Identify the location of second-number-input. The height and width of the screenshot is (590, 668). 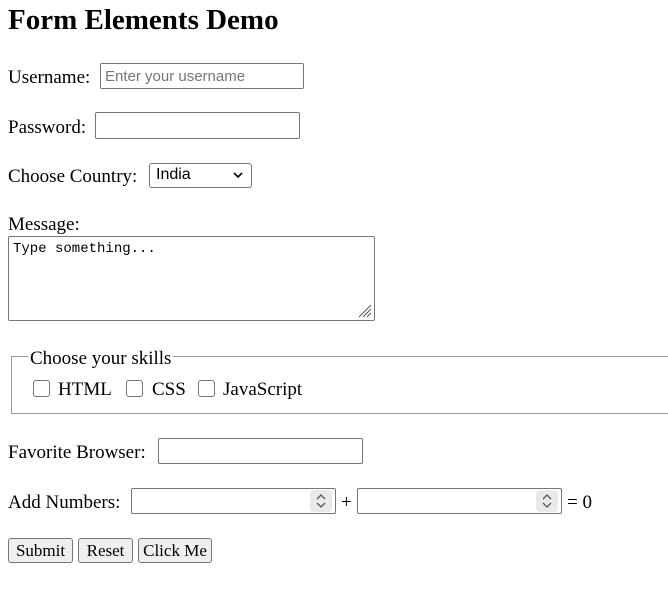
(459, 501).